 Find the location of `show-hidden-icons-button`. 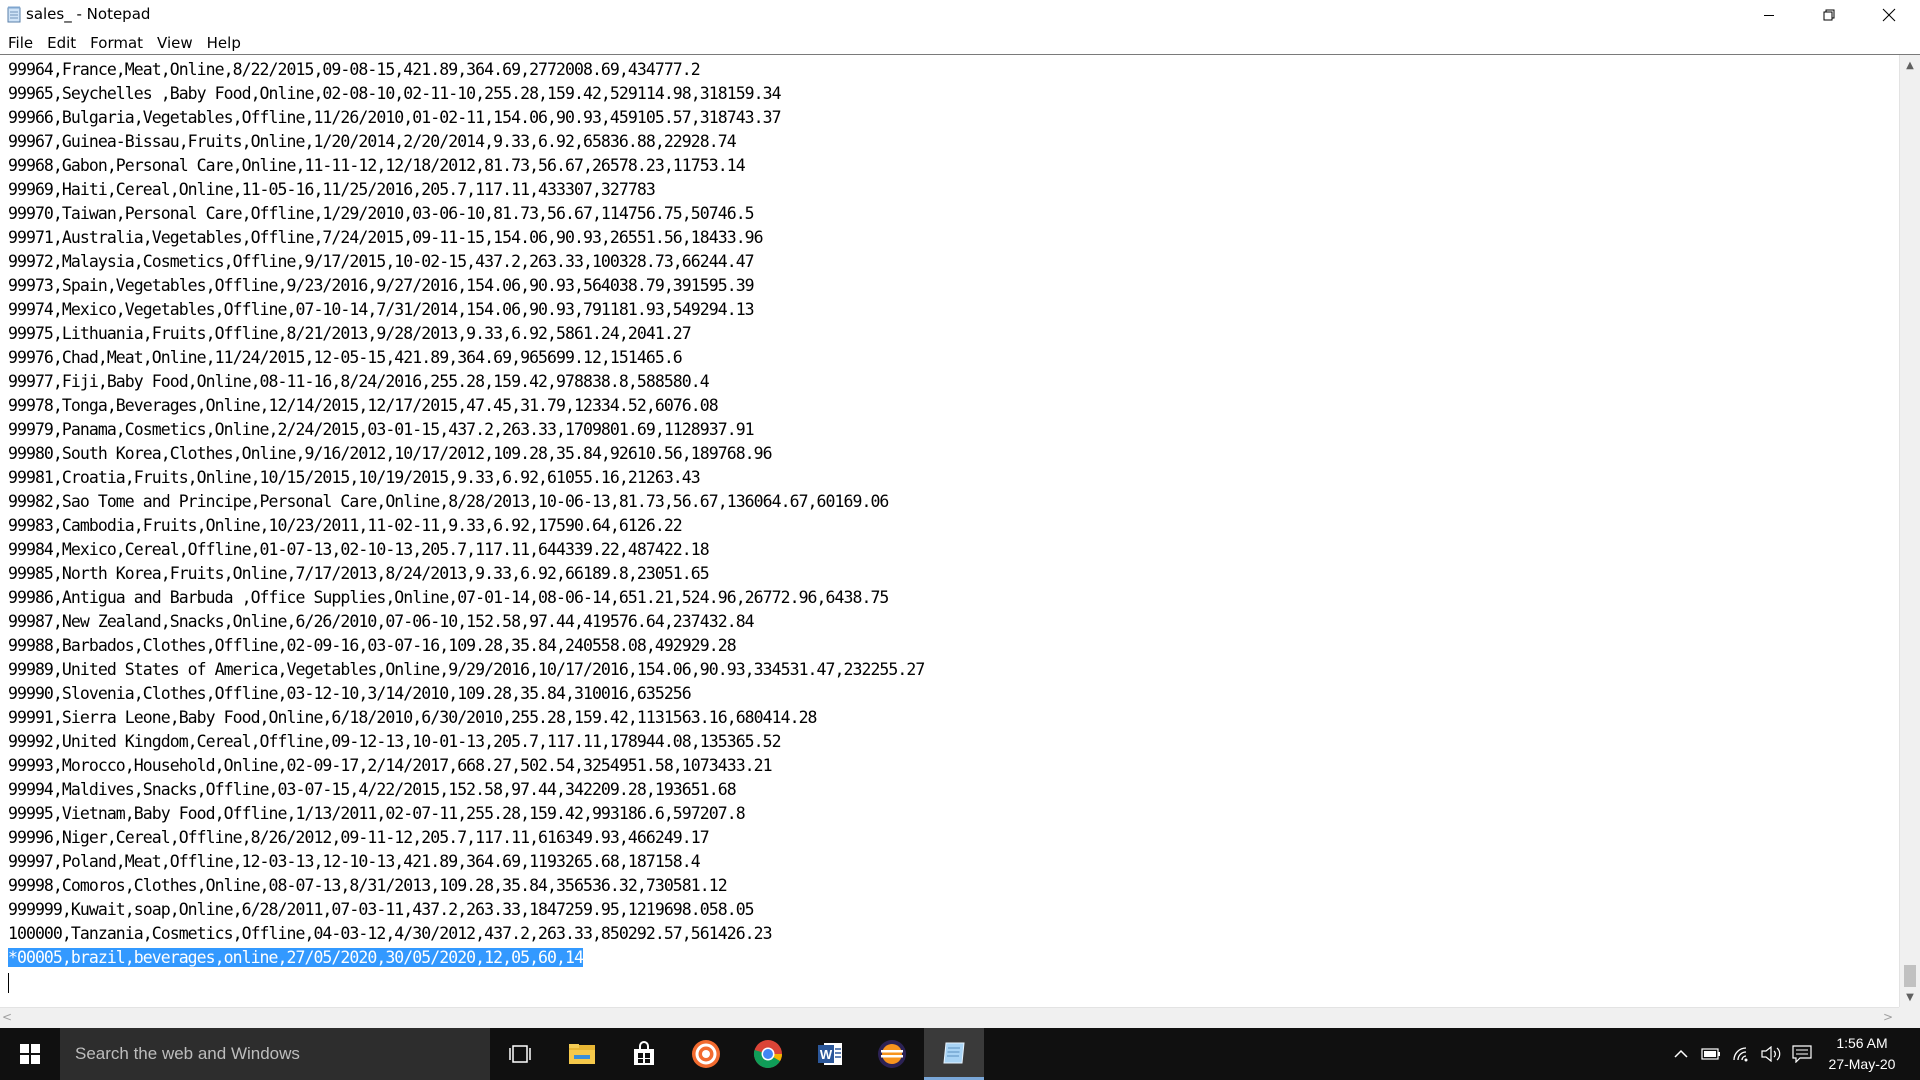

show-hidden-icons-button is located at coordinates (1681, 1054).